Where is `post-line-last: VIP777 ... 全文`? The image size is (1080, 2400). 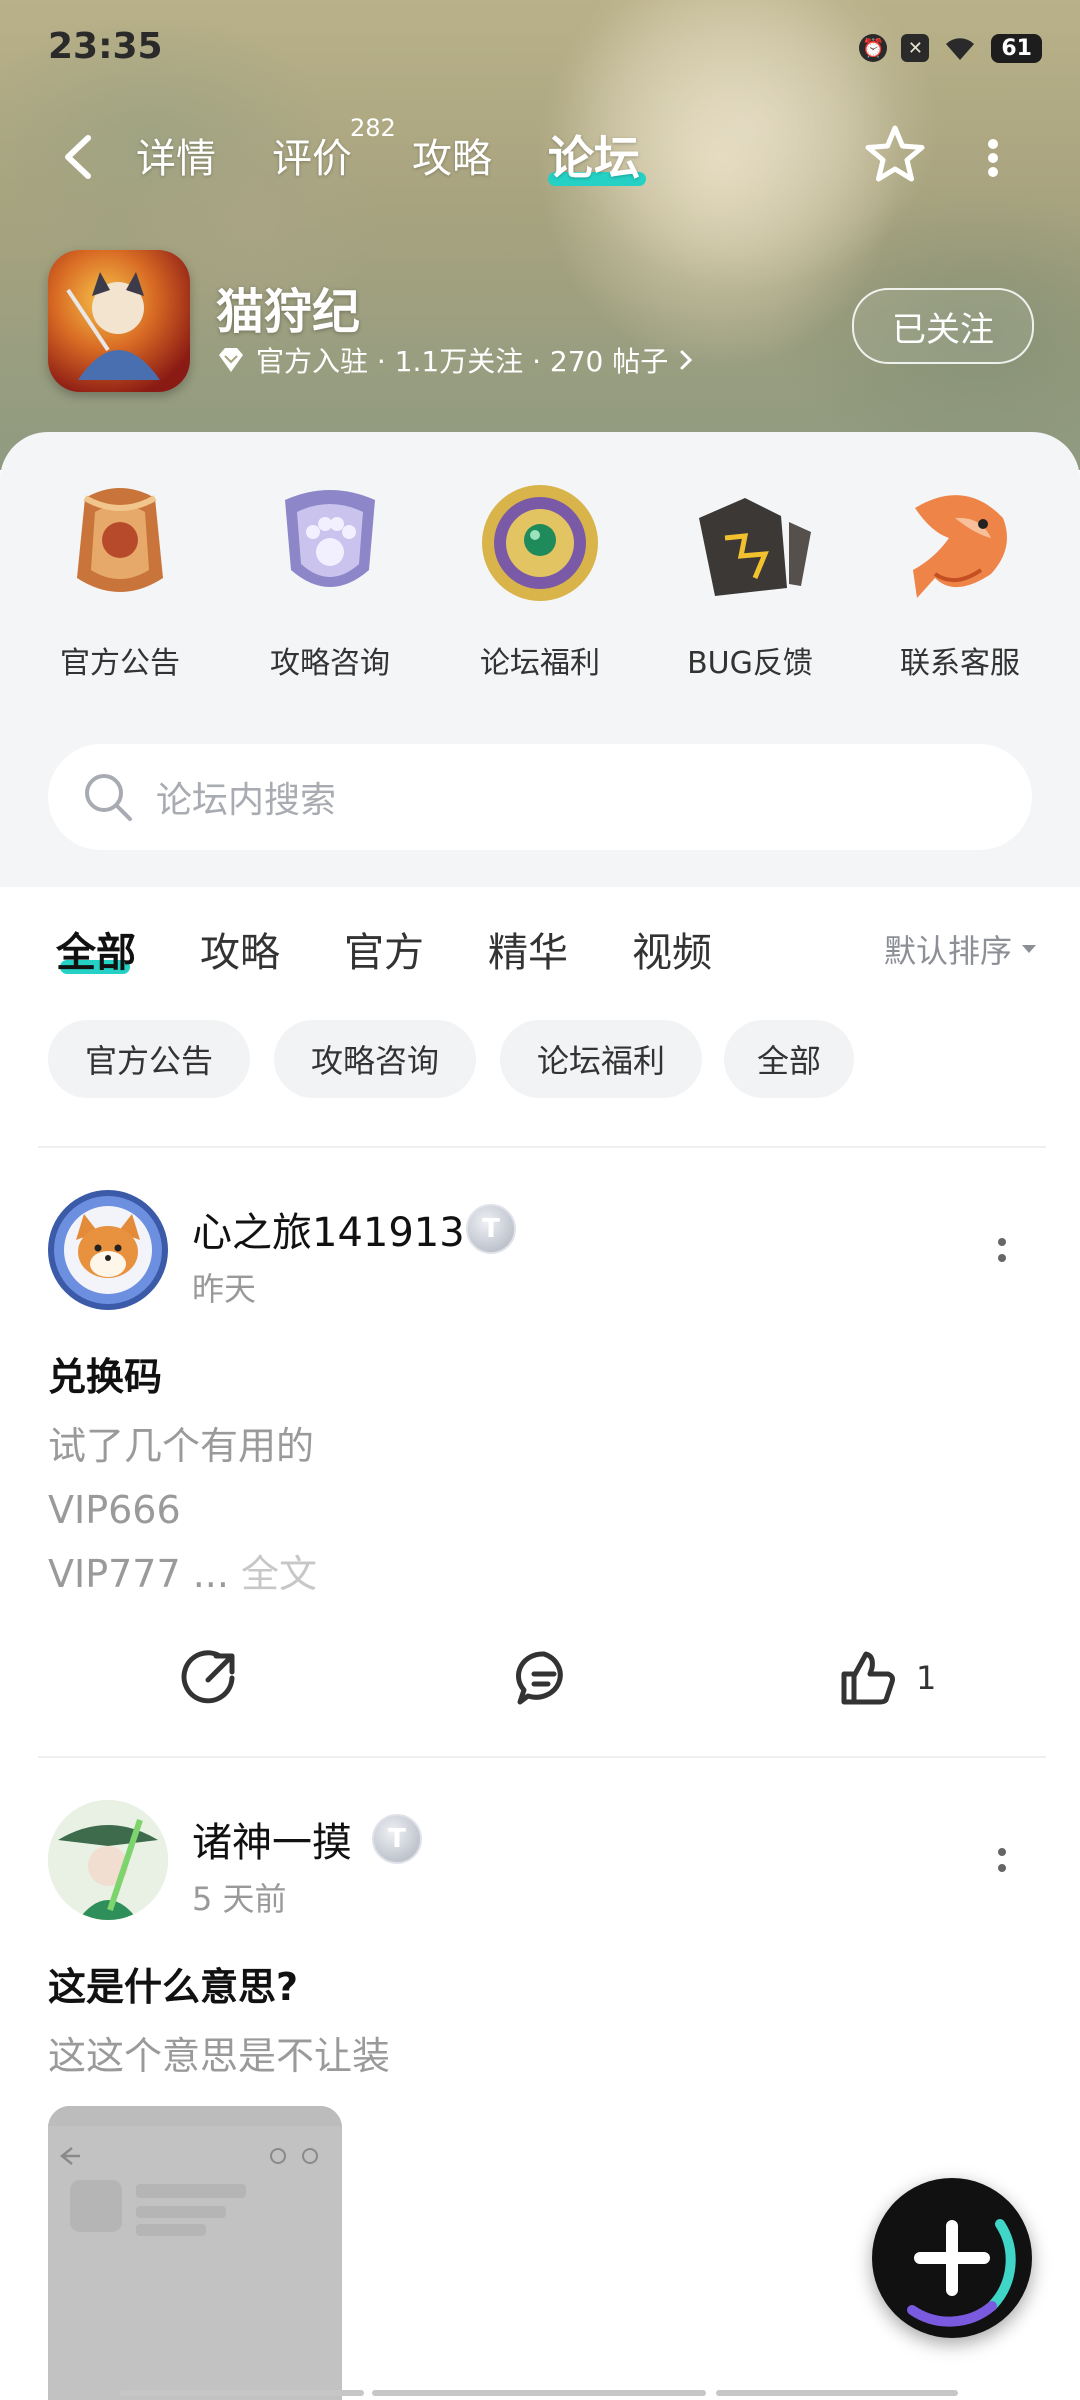
post-line-last: VIP777 ... 全文 is located at coordinates (183, 1574).